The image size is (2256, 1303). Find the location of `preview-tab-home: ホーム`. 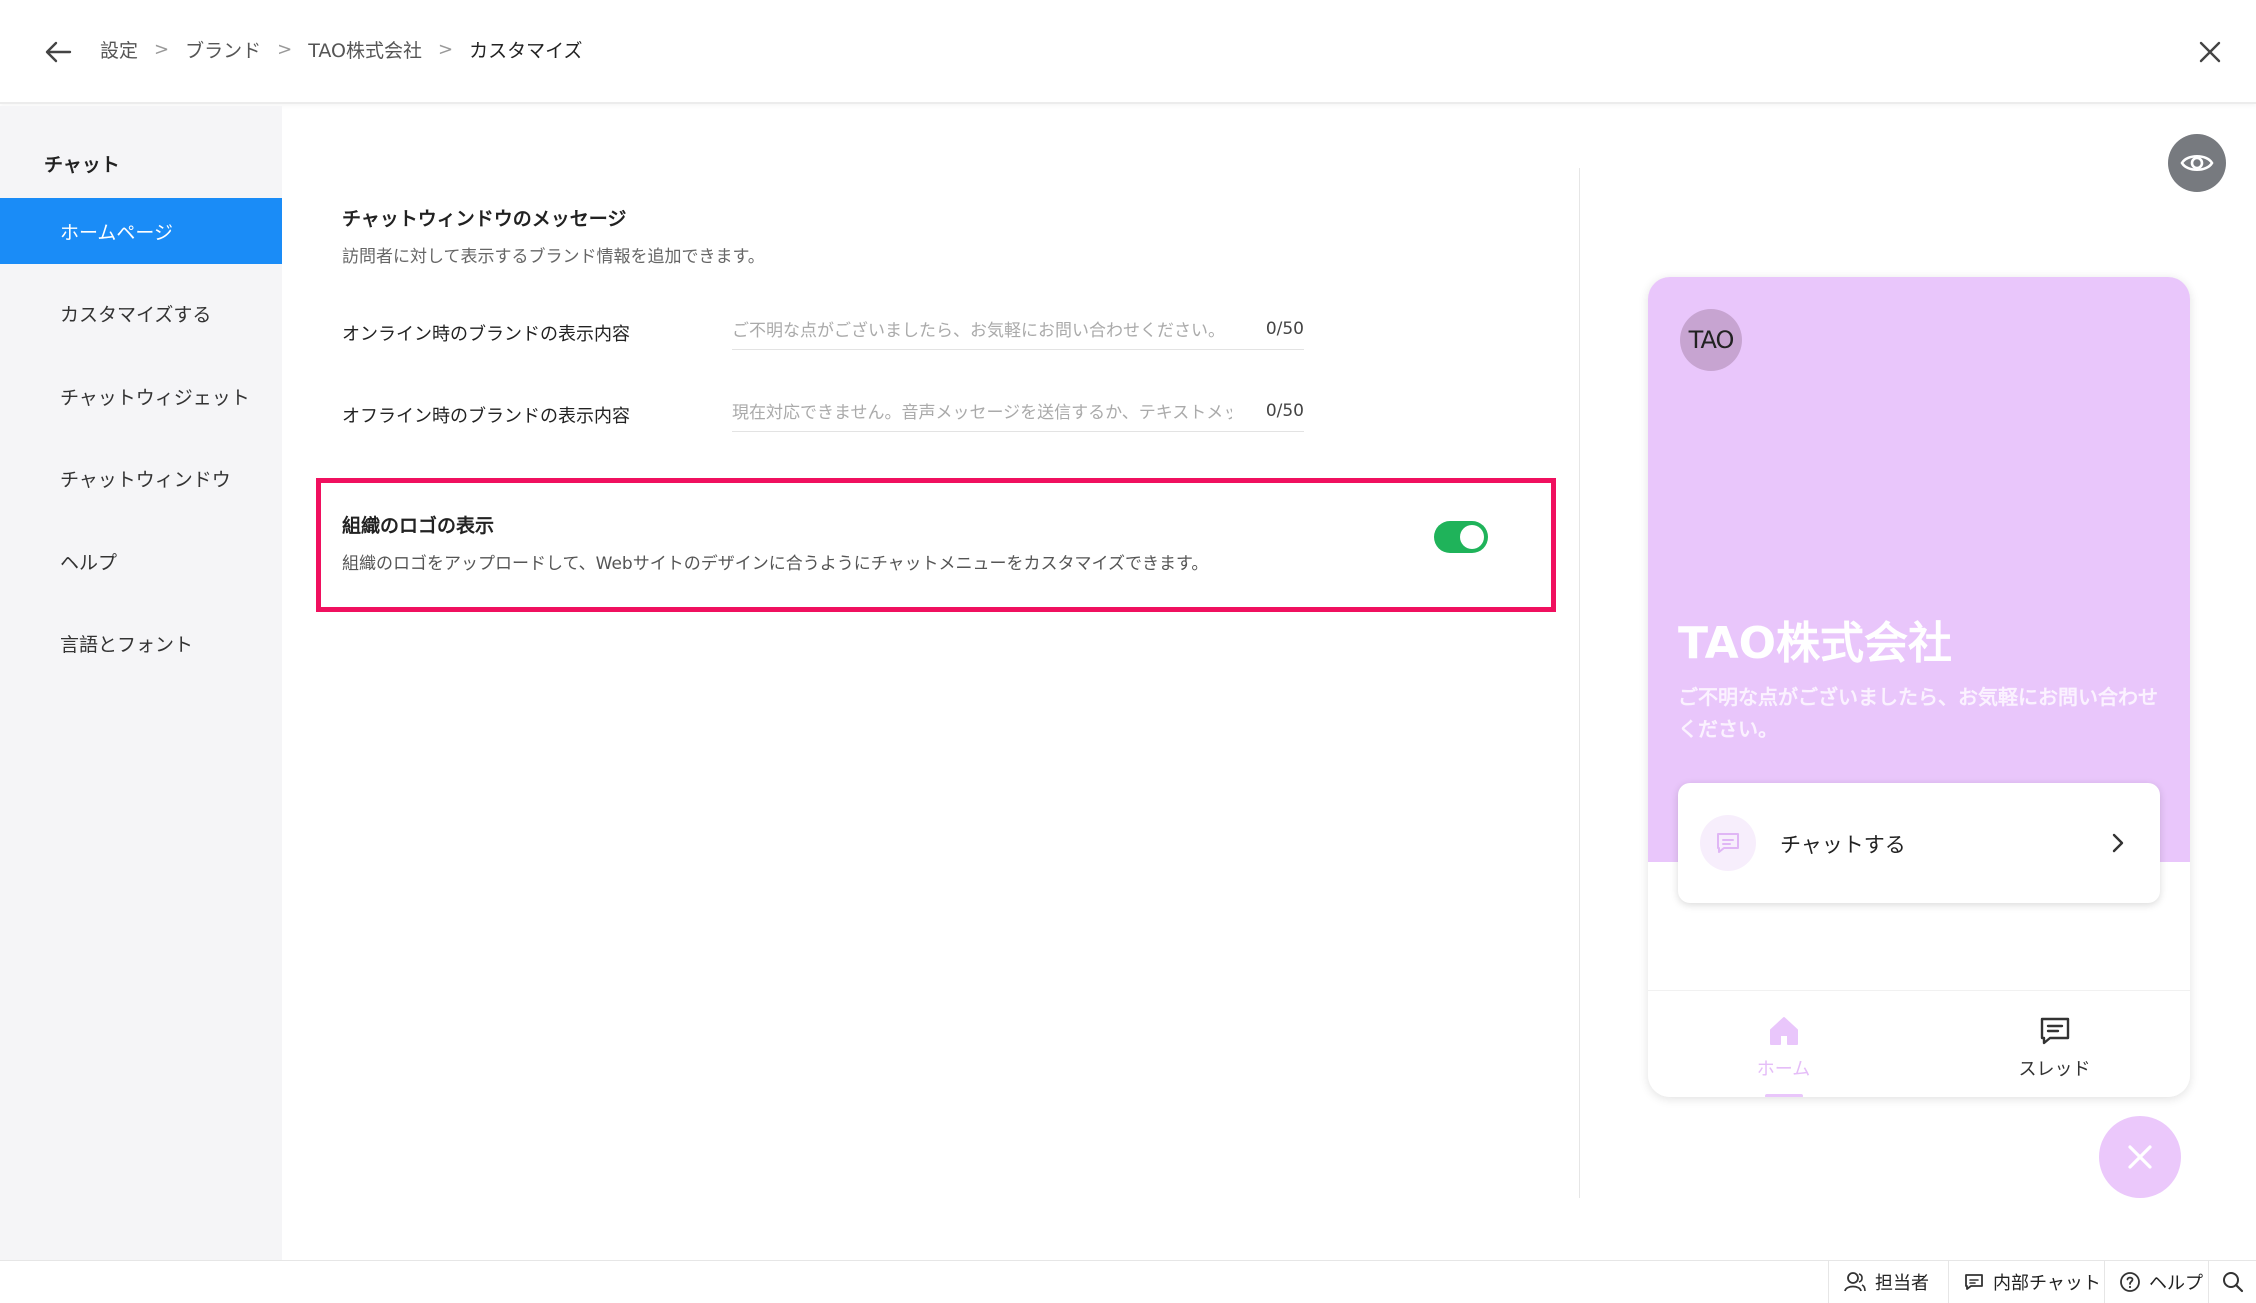

preview-tab-home: ホーム is located at coordinates (1783, 1044).